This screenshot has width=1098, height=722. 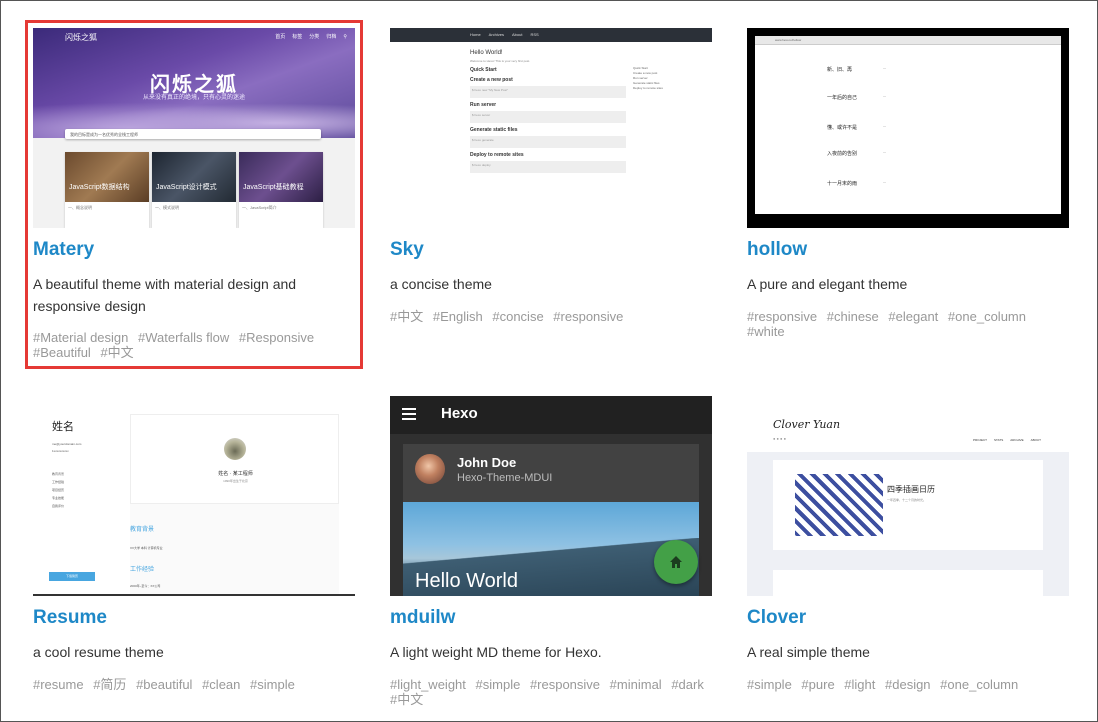 I want to click on preview-post-card: 四季插画日历 一年四季，十二个月的时光。, so click(x=908, y=505).